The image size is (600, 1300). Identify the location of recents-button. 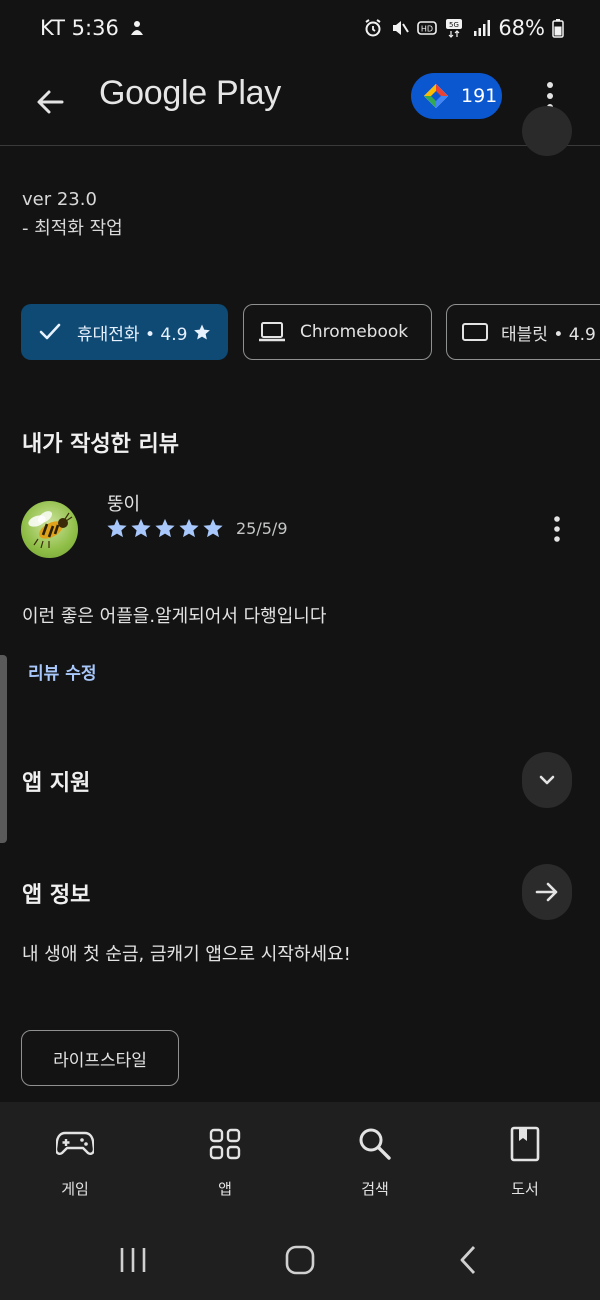
(133, 1260).